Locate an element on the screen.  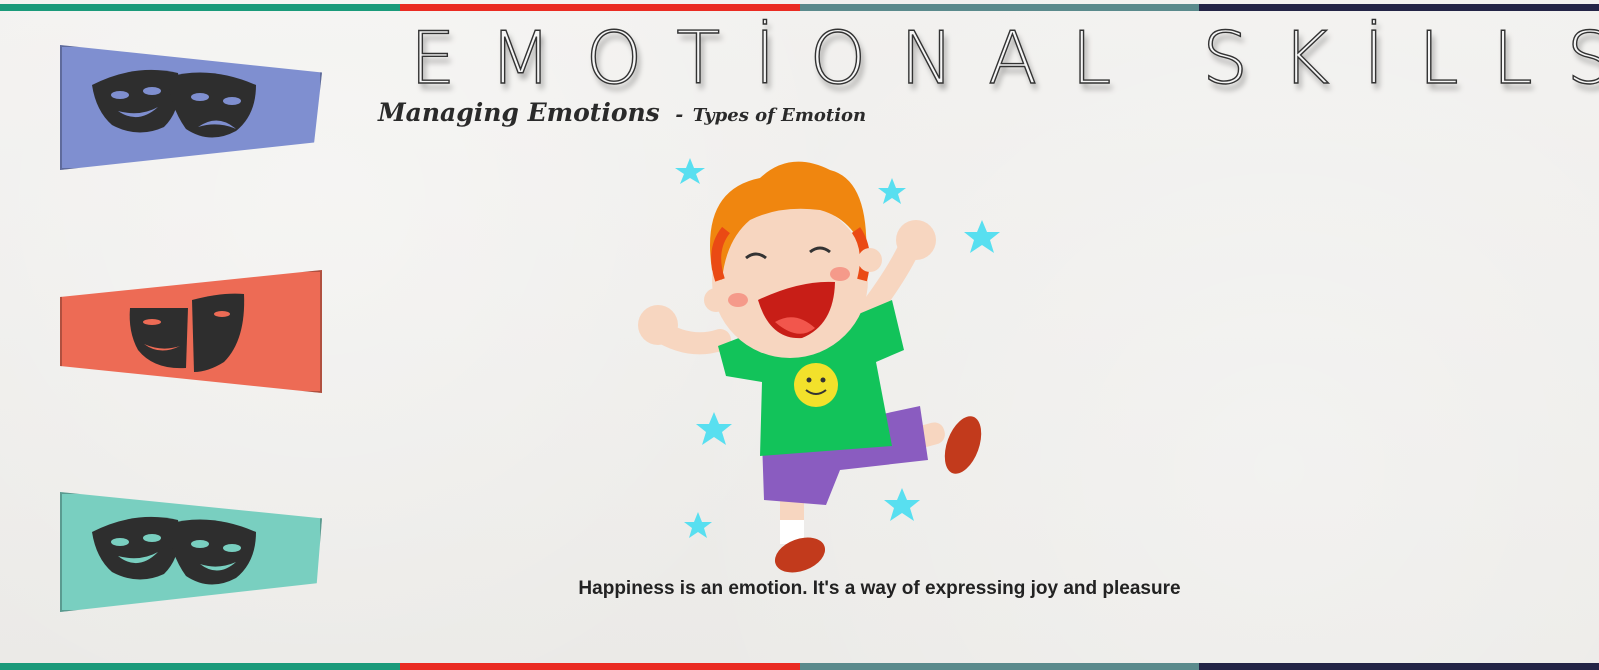
subtitle: Managing Emotions - Types of Emotion is located at coordinates (622, 112).